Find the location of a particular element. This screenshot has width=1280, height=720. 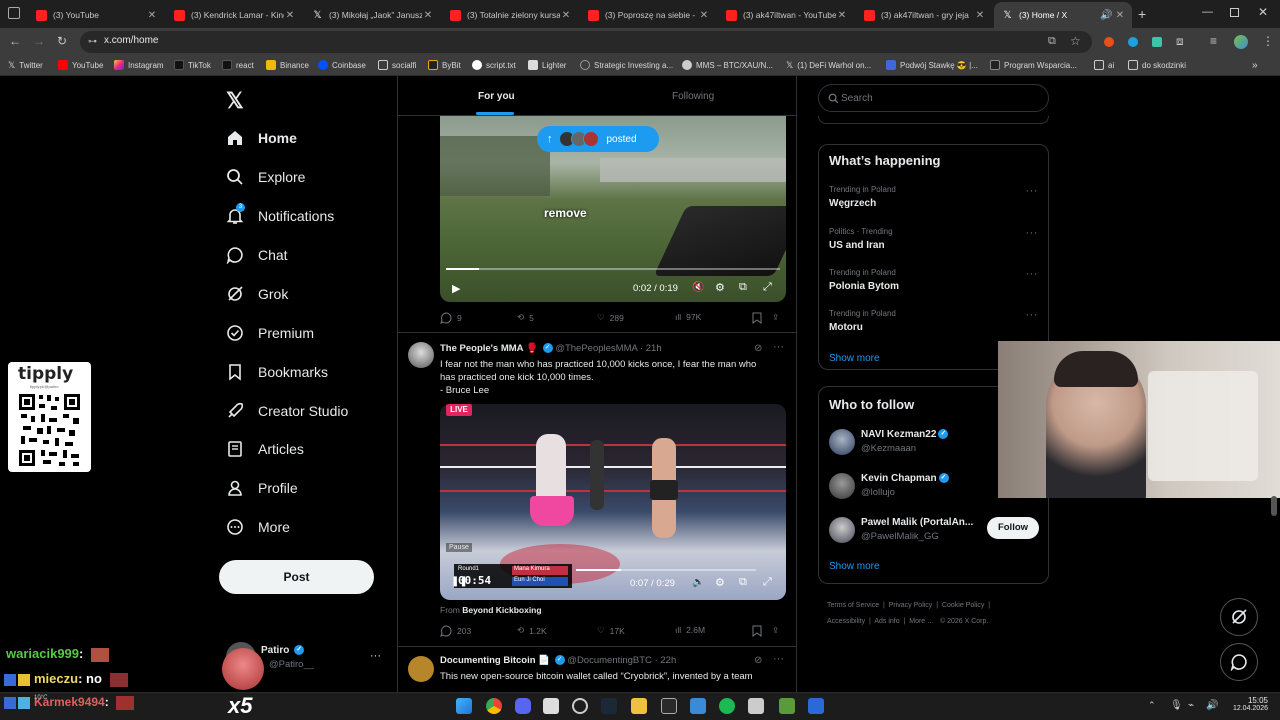

repost-button: ⟲ 1.2K is located at coordinates (532, 630).